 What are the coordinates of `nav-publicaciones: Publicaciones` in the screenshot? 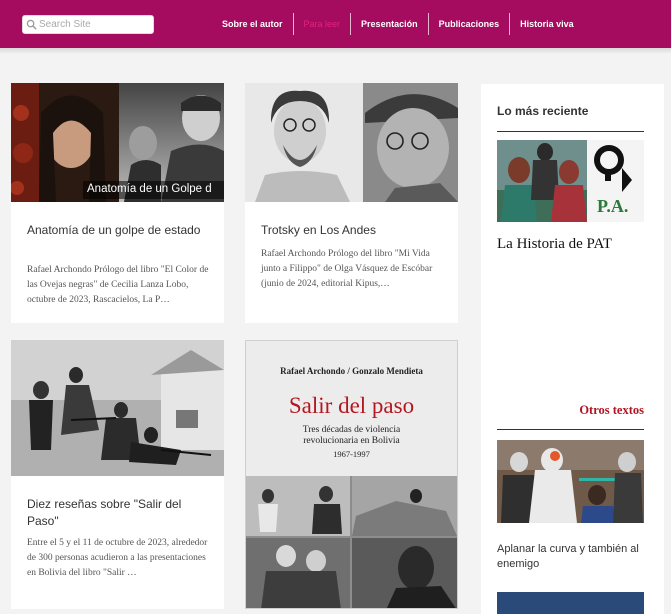 It's located at (470, 24).